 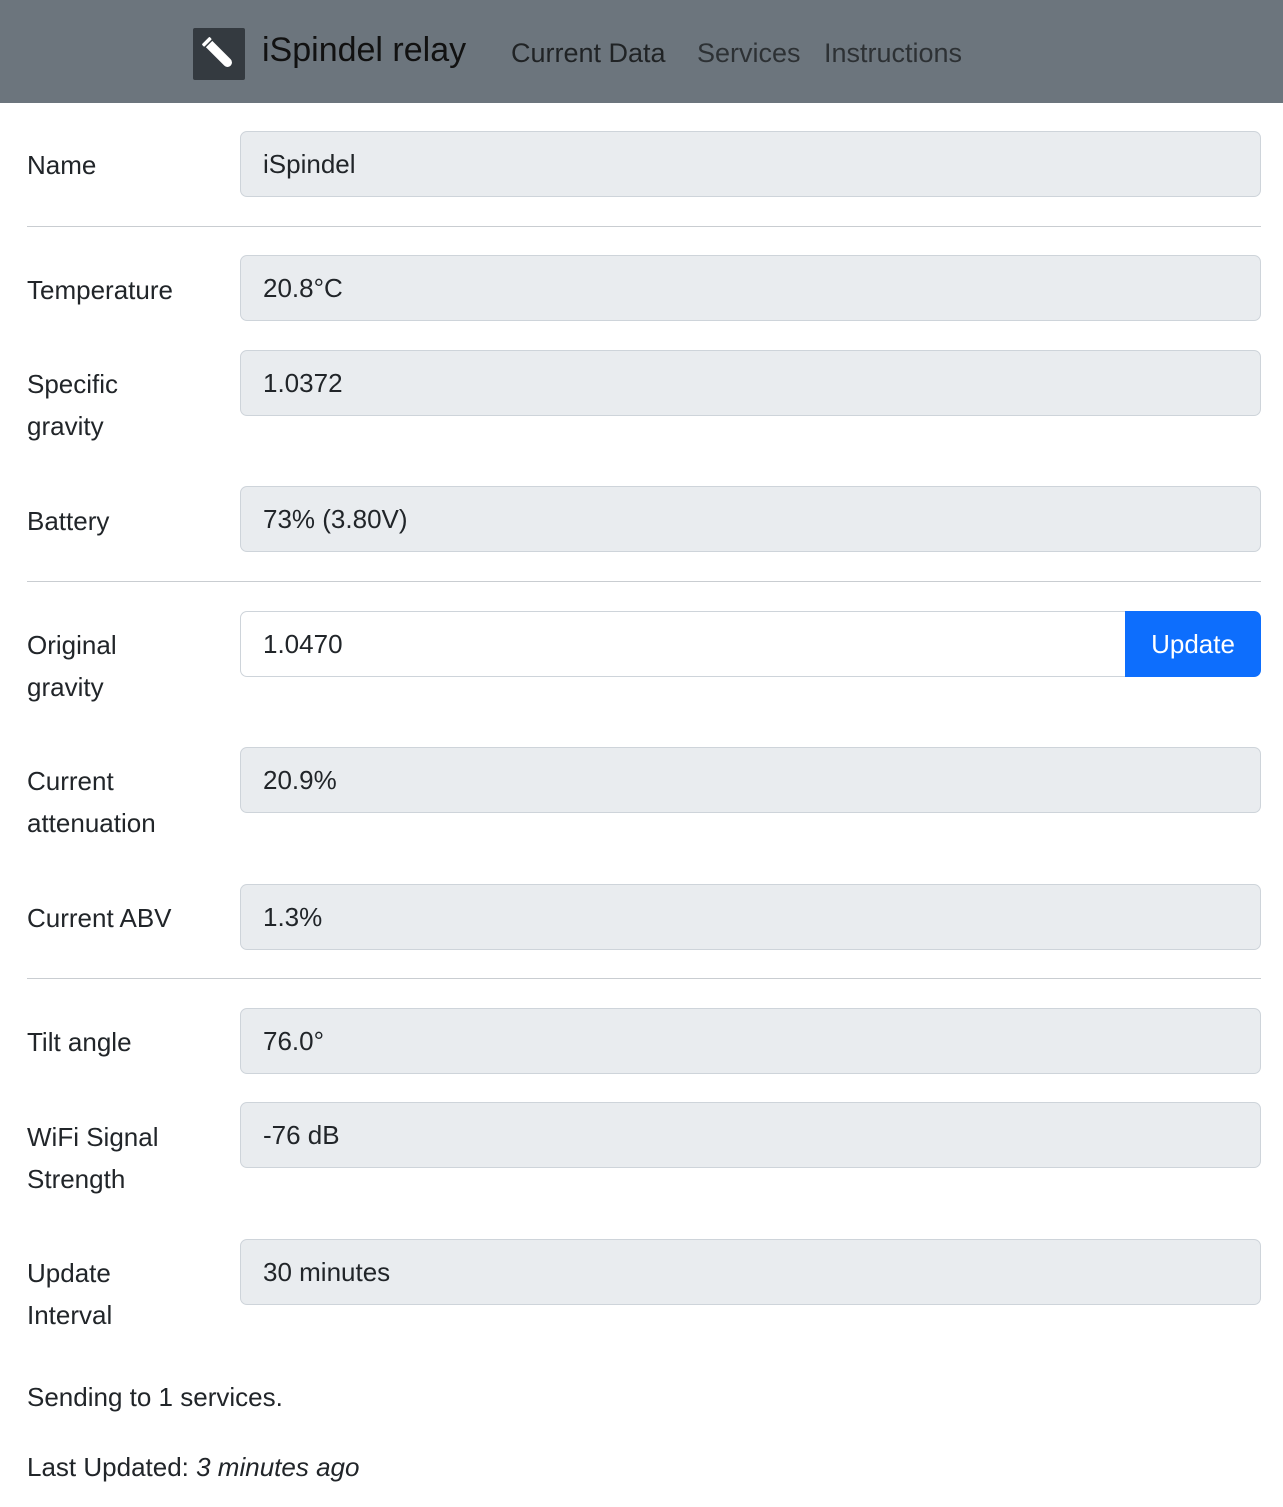 What do you see at coordinates (893, 53) in the screenshot?
I see `nav-instructions: Instructions` at bounding box center [893, 53].